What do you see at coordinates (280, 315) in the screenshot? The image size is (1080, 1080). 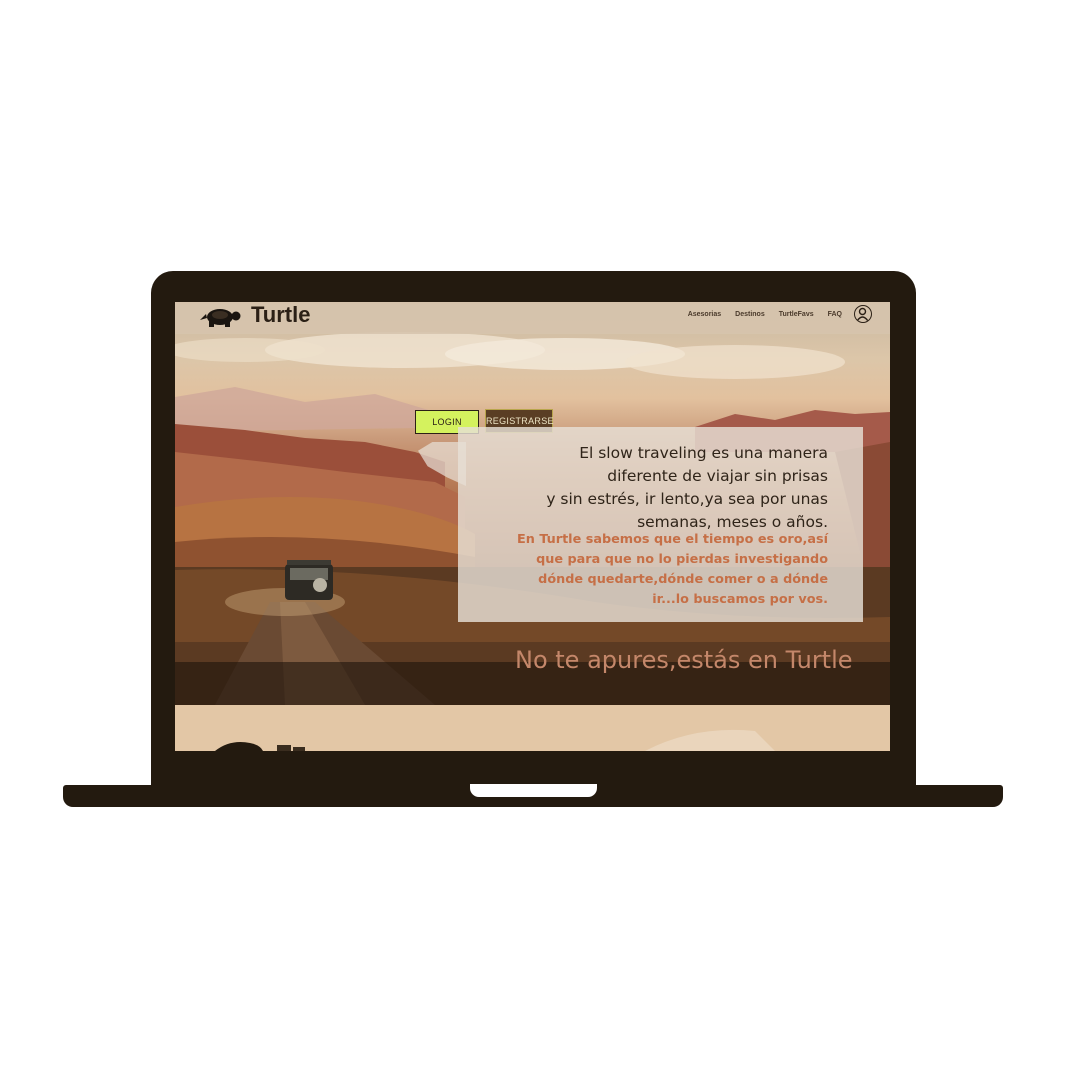 I see `brand-name: Turtle` at bounding box center [280, 315].